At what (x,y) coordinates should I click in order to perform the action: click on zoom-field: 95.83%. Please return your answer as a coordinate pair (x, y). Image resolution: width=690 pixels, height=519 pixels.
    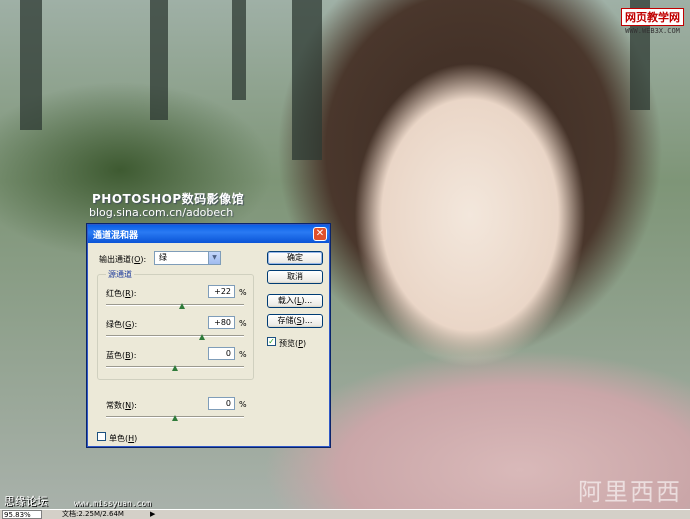
    Looking at the image, I should click on (22, 514).